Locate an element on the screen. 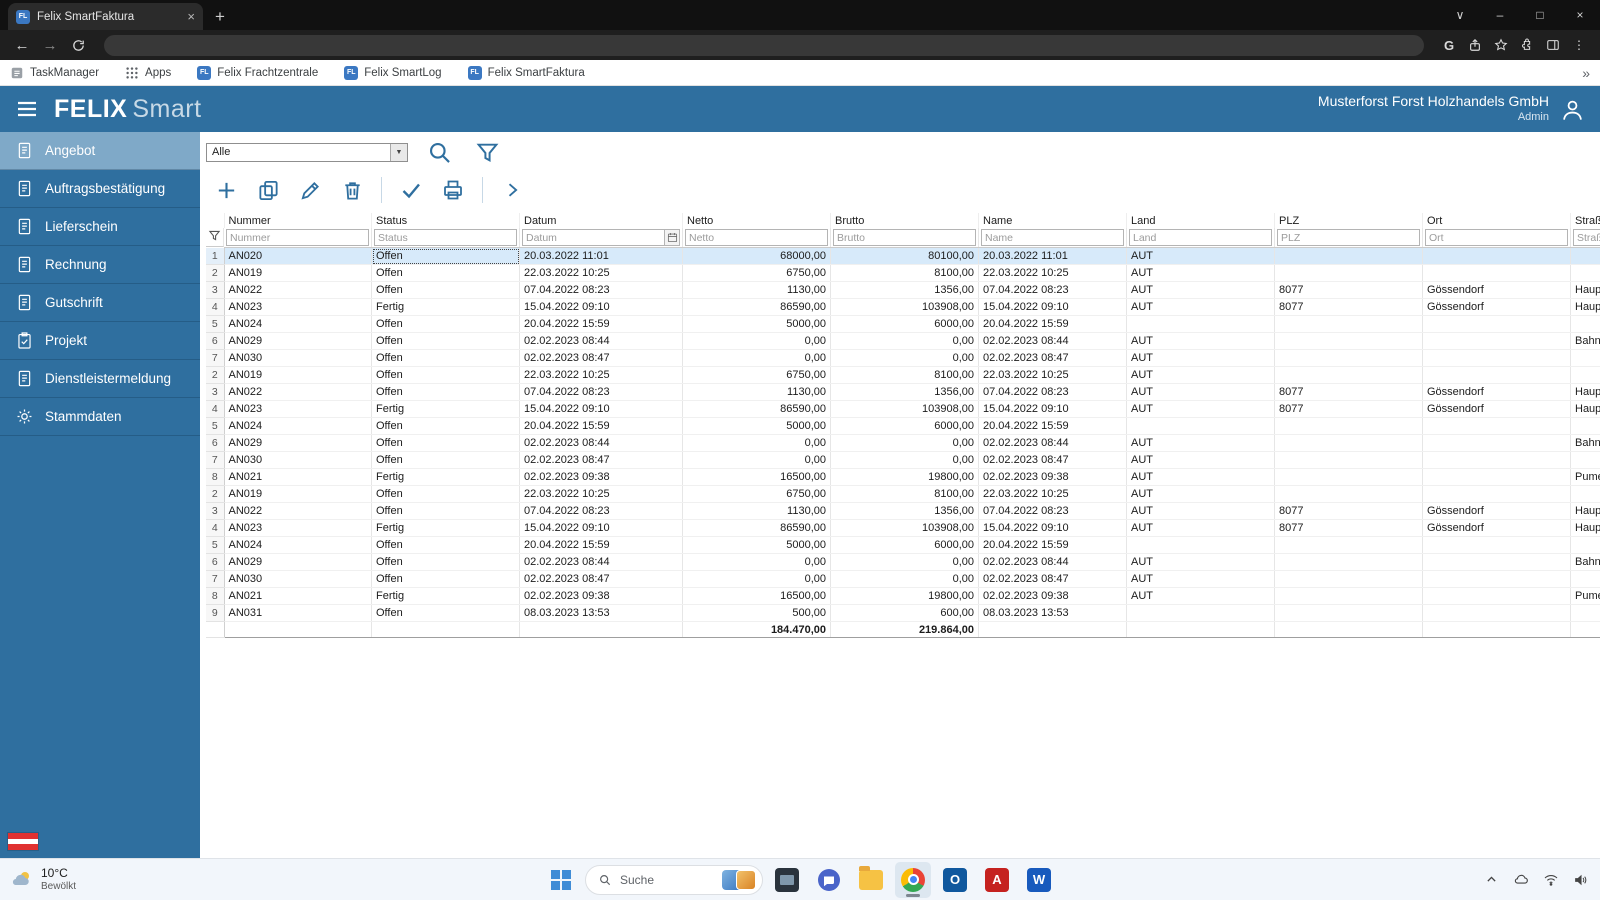 Image resolution: width=1600 pixels, height=900 pixels. cell-name: 08.03.2023 13:53 is located at coordinates (1052, 613).